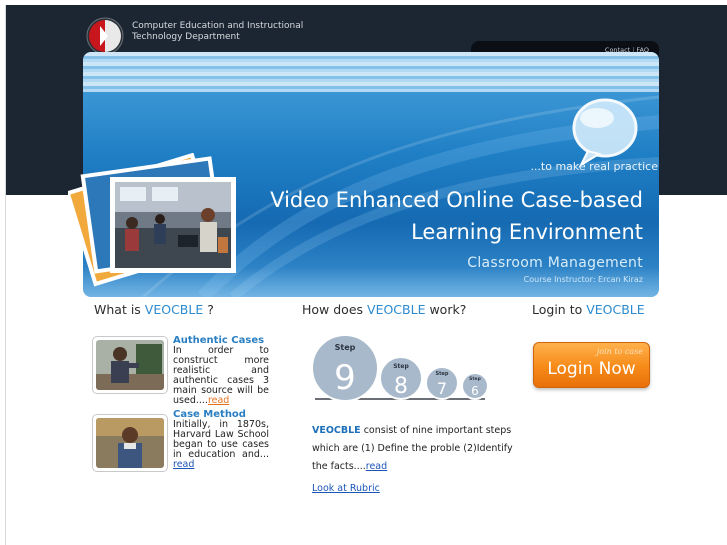  I want to click on banner-subtitle: Classroom Management, so click(555, 263).